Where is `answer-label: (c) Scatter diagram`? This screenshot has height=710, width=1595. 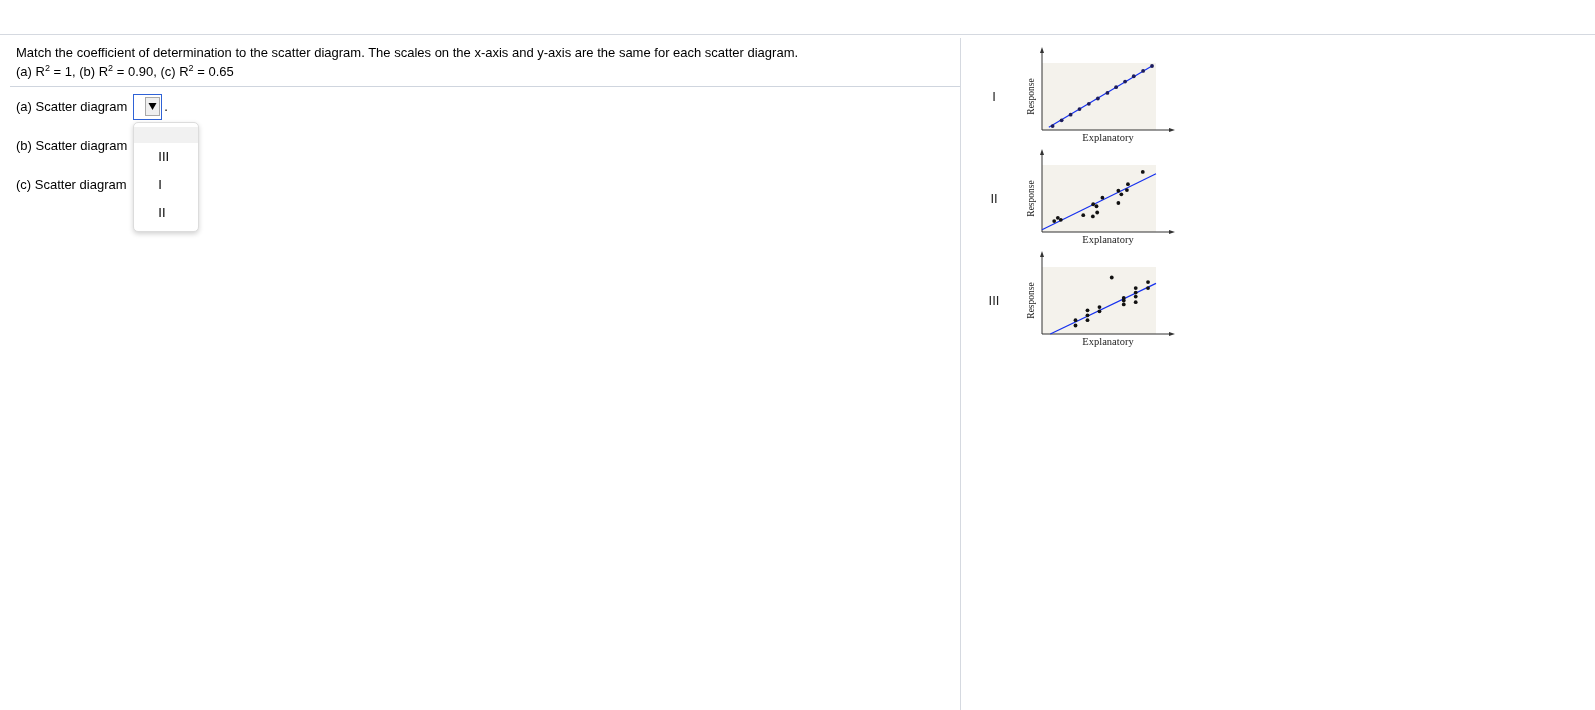 answer-label: (c) Scatter diagram is located at coordinates (71, 184).